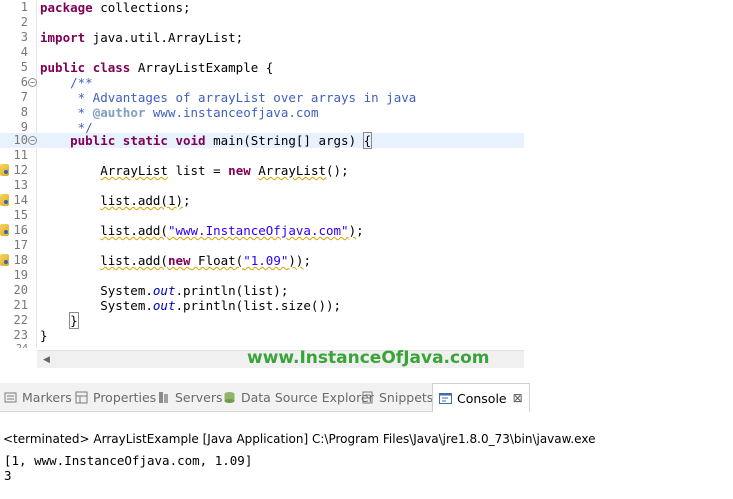 The image size is (733, 499). Describe the element at coordinates (164, 290) in the screenshot. I see `code-text: System.out.println(list);` at that location.